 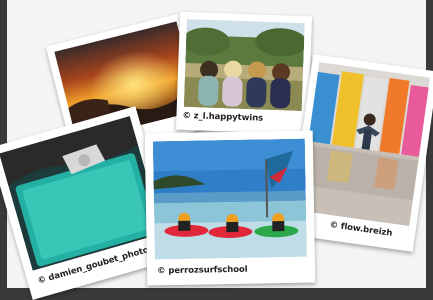 I want to click on polaroid-twins: © z_l.happytwins, so click(x=244, y=73).